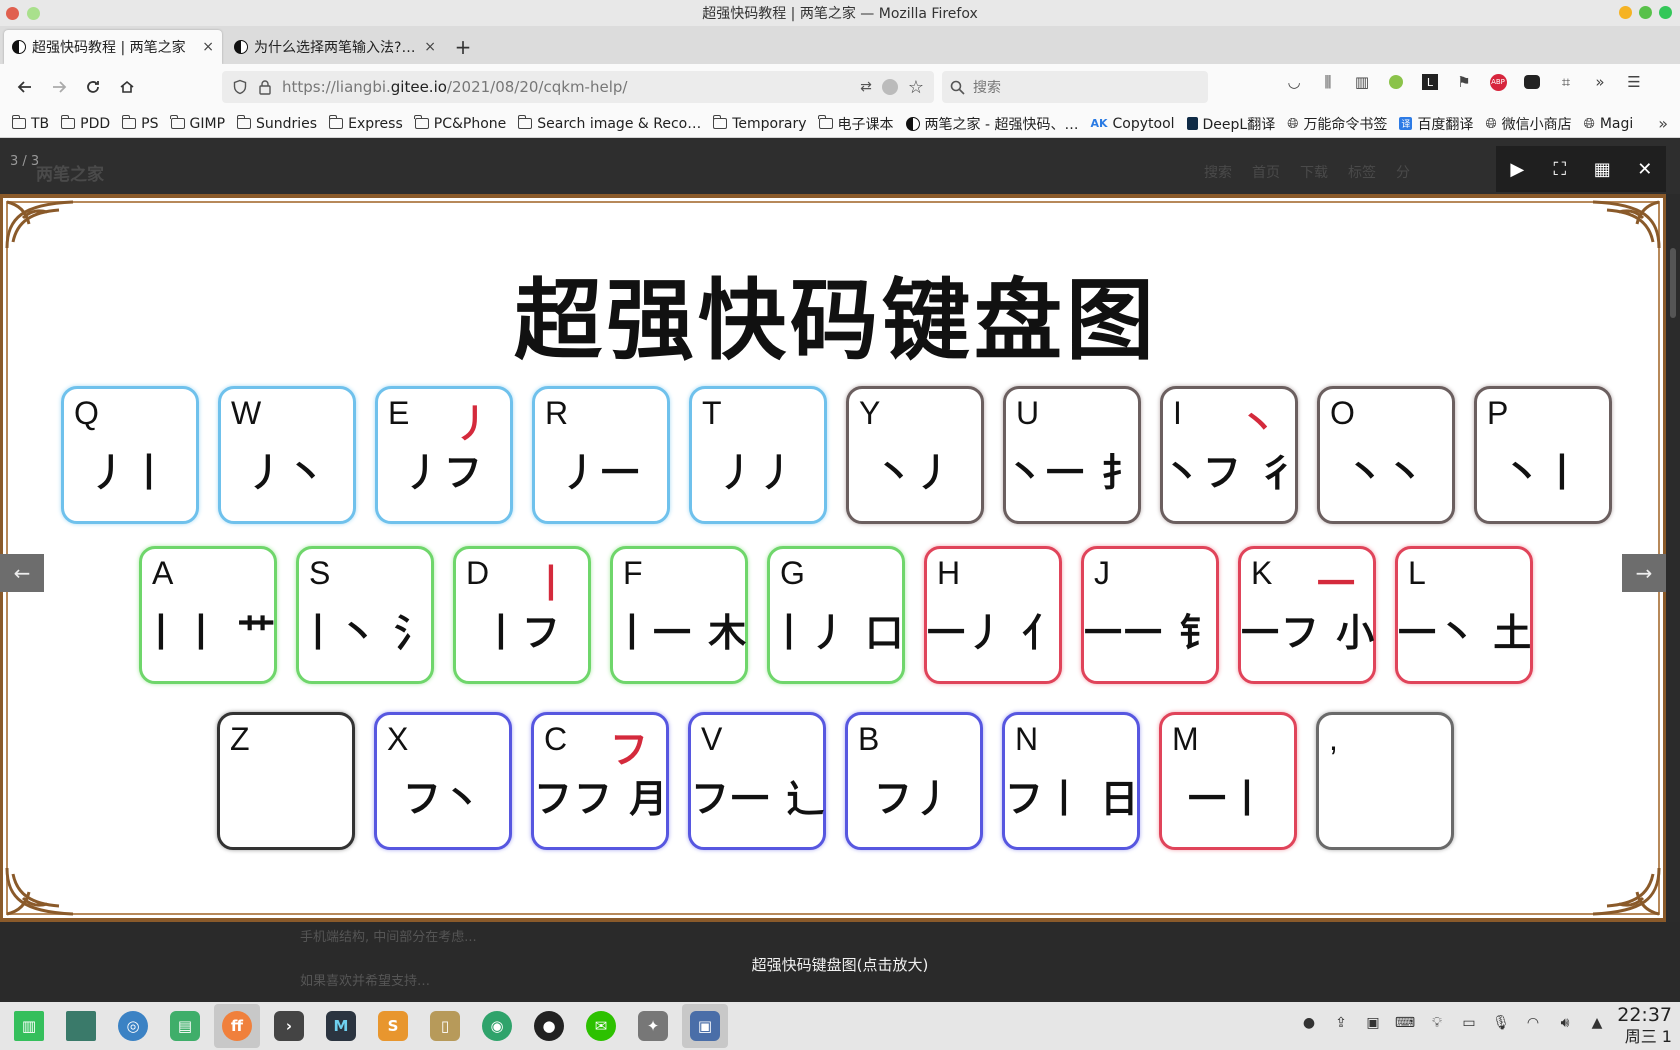 The width and height of the screenshot is (1680, 1050). Describe the element at coordinates (59, 87) in the screenshot. I see `forward-button` at that location.